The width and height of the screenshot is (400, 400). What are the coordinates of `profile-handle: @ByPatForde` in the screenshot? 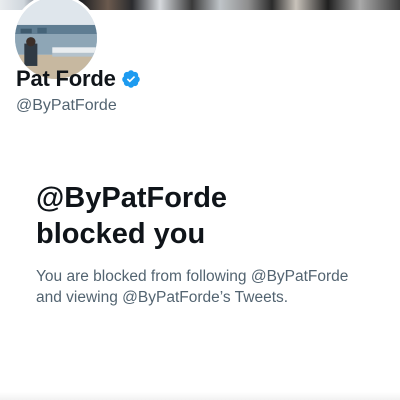 It's located at (66, 105).